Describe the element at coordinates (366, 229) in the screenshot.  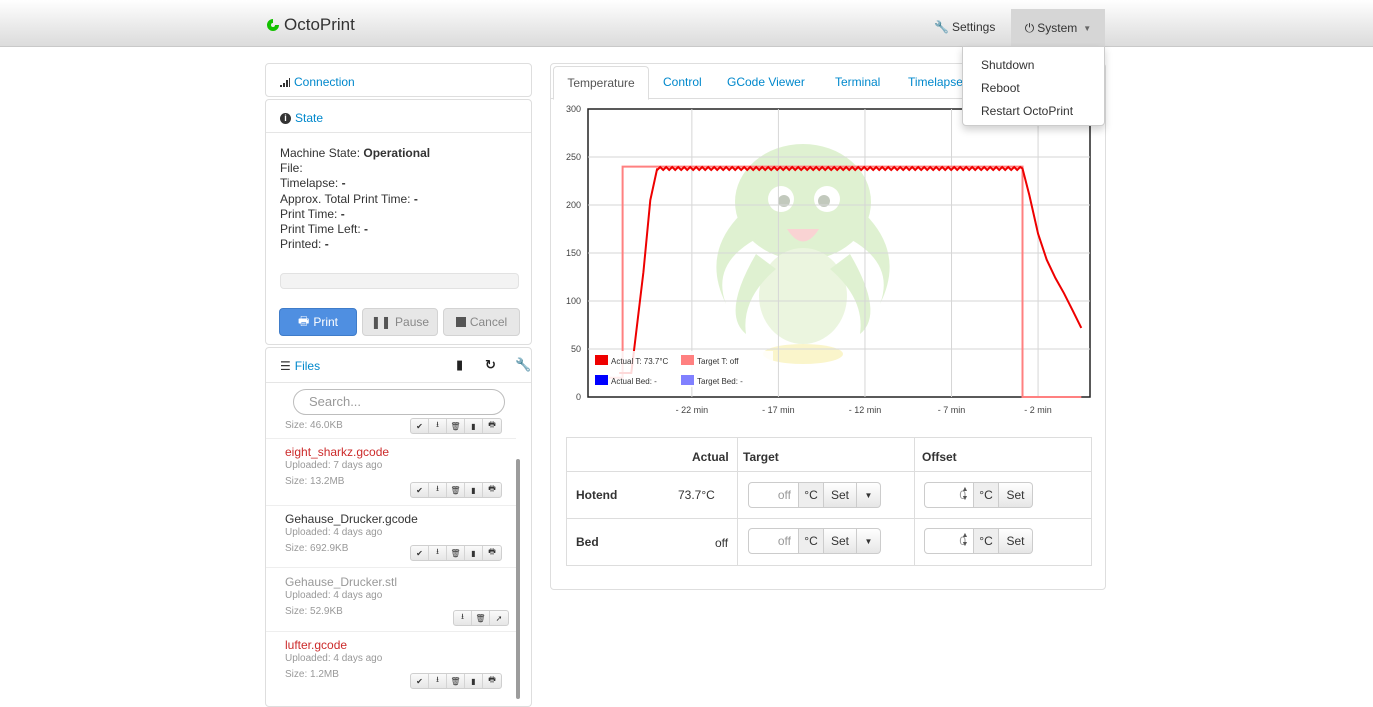
I see `print-time-left-value: -` at that location.